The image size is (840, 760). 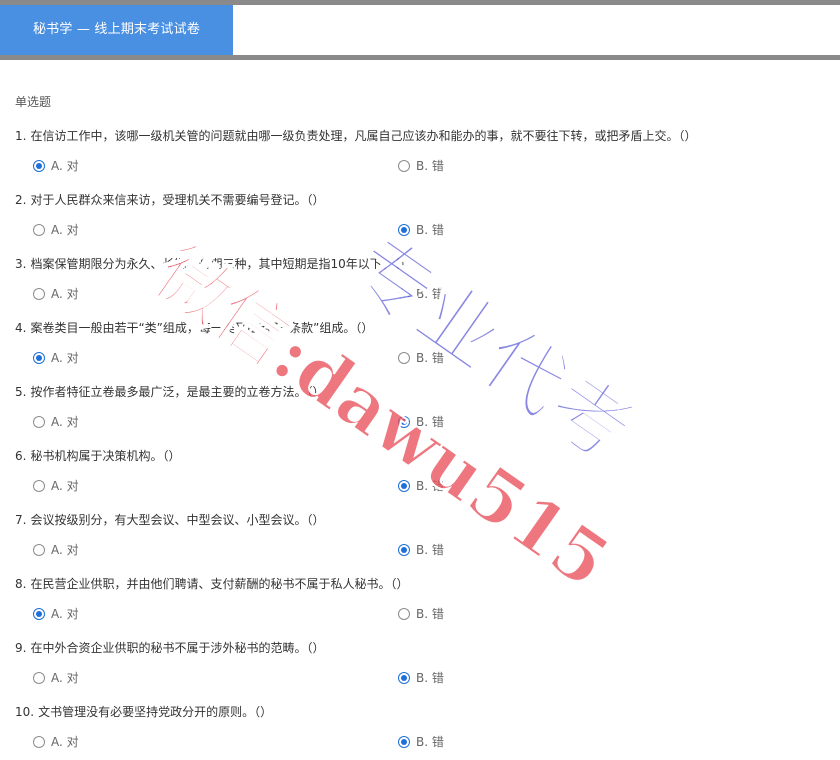 What do you see at coordinates (21, 520) in the screenshot?
I see `question-number: 7.` at bounding box center [21, 520].